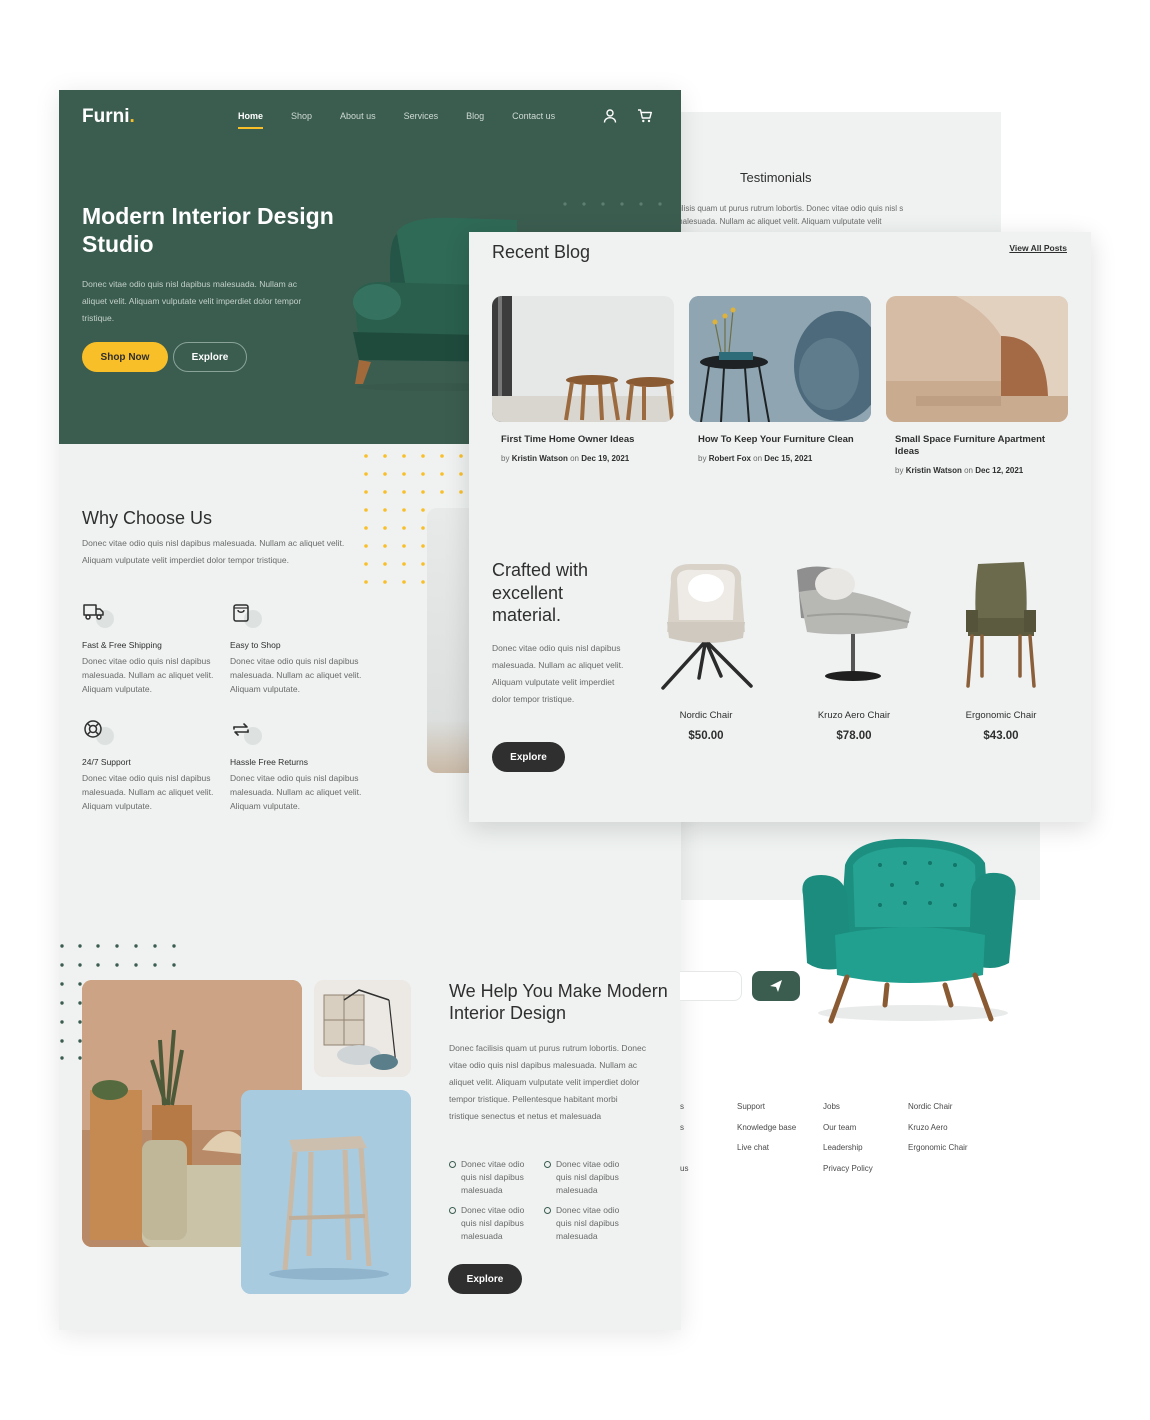  Describe the element at coordinates (938, 1147) in the screenshot. I see `footer-link-ergonomic-chair: Ergonomic Chair` at that location.